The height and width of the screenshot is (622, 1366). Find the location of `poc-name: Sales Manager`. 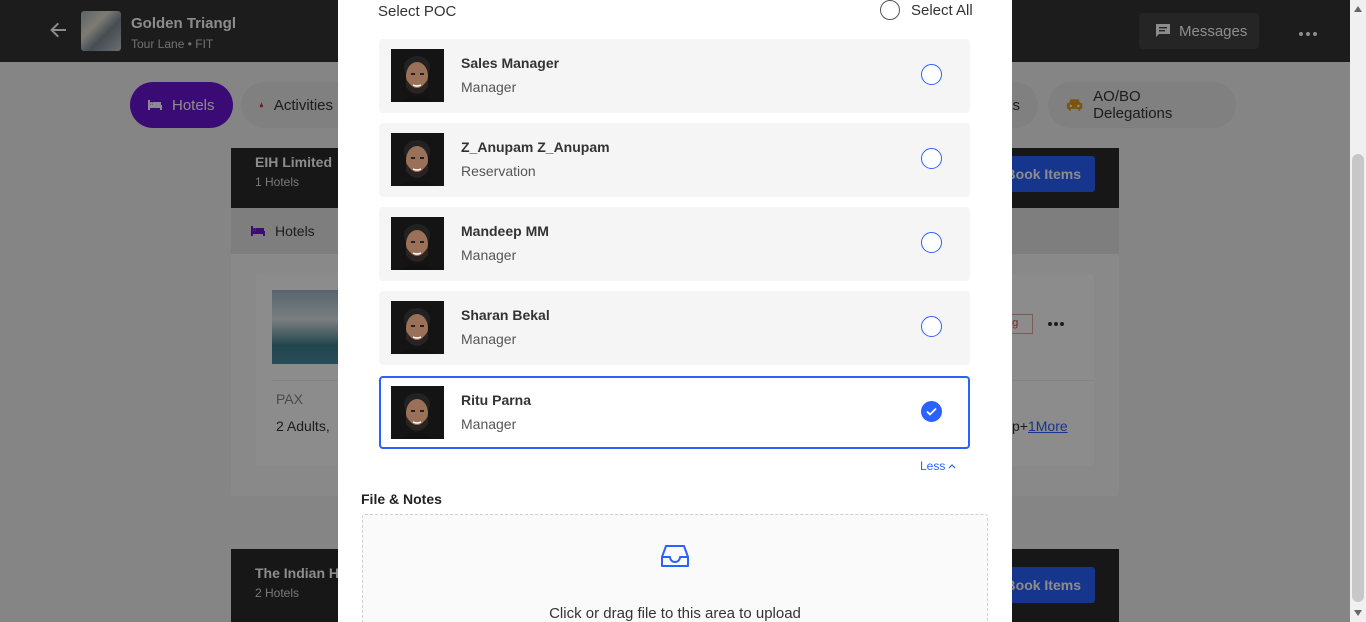

poc-name: Sales Manager is located at coordinates (510, 63).